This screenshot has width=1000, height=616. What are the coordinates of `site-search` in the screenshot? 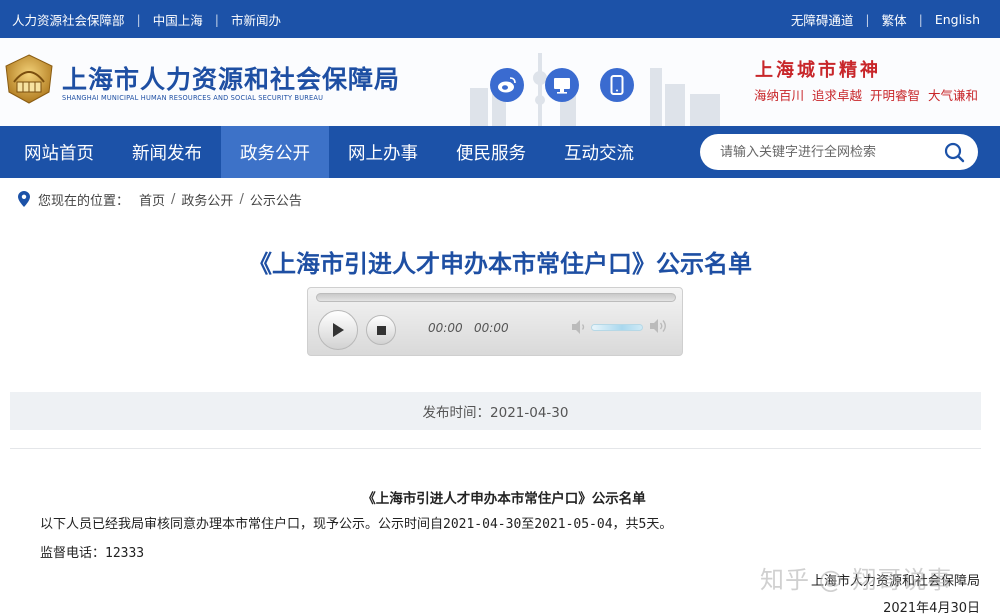 It's located at (839, 152).